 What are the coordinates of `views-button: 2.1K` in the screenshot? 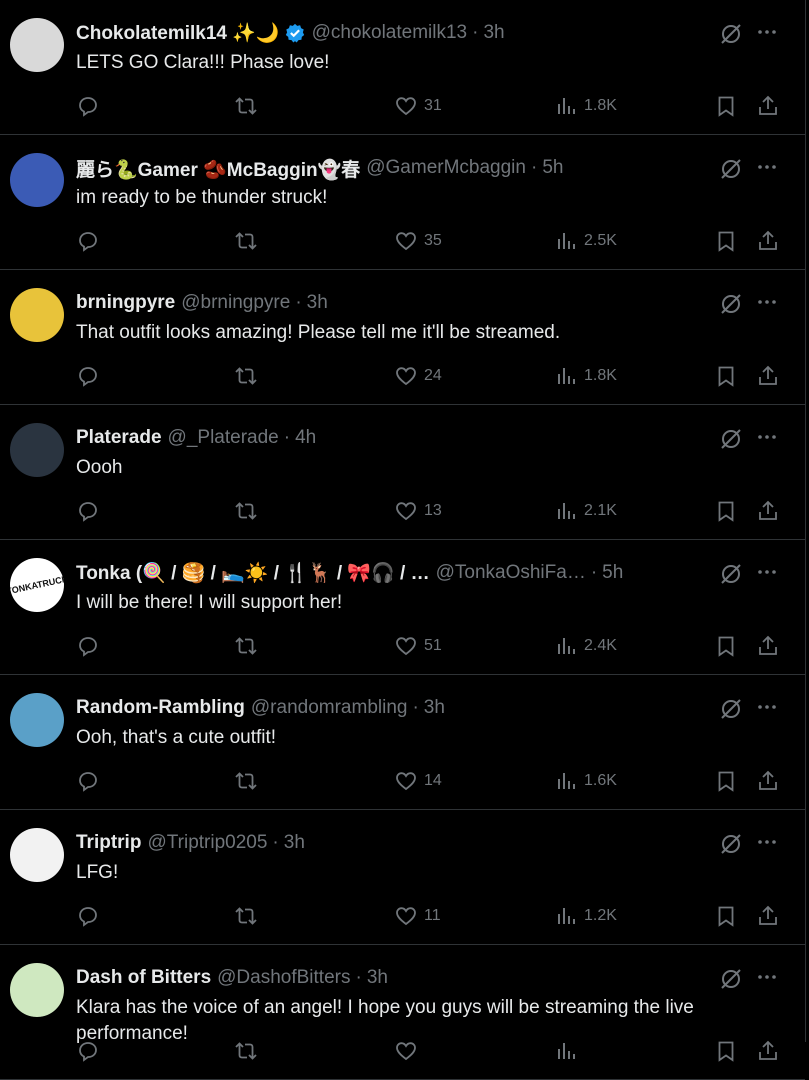 It's located at (585, 511).